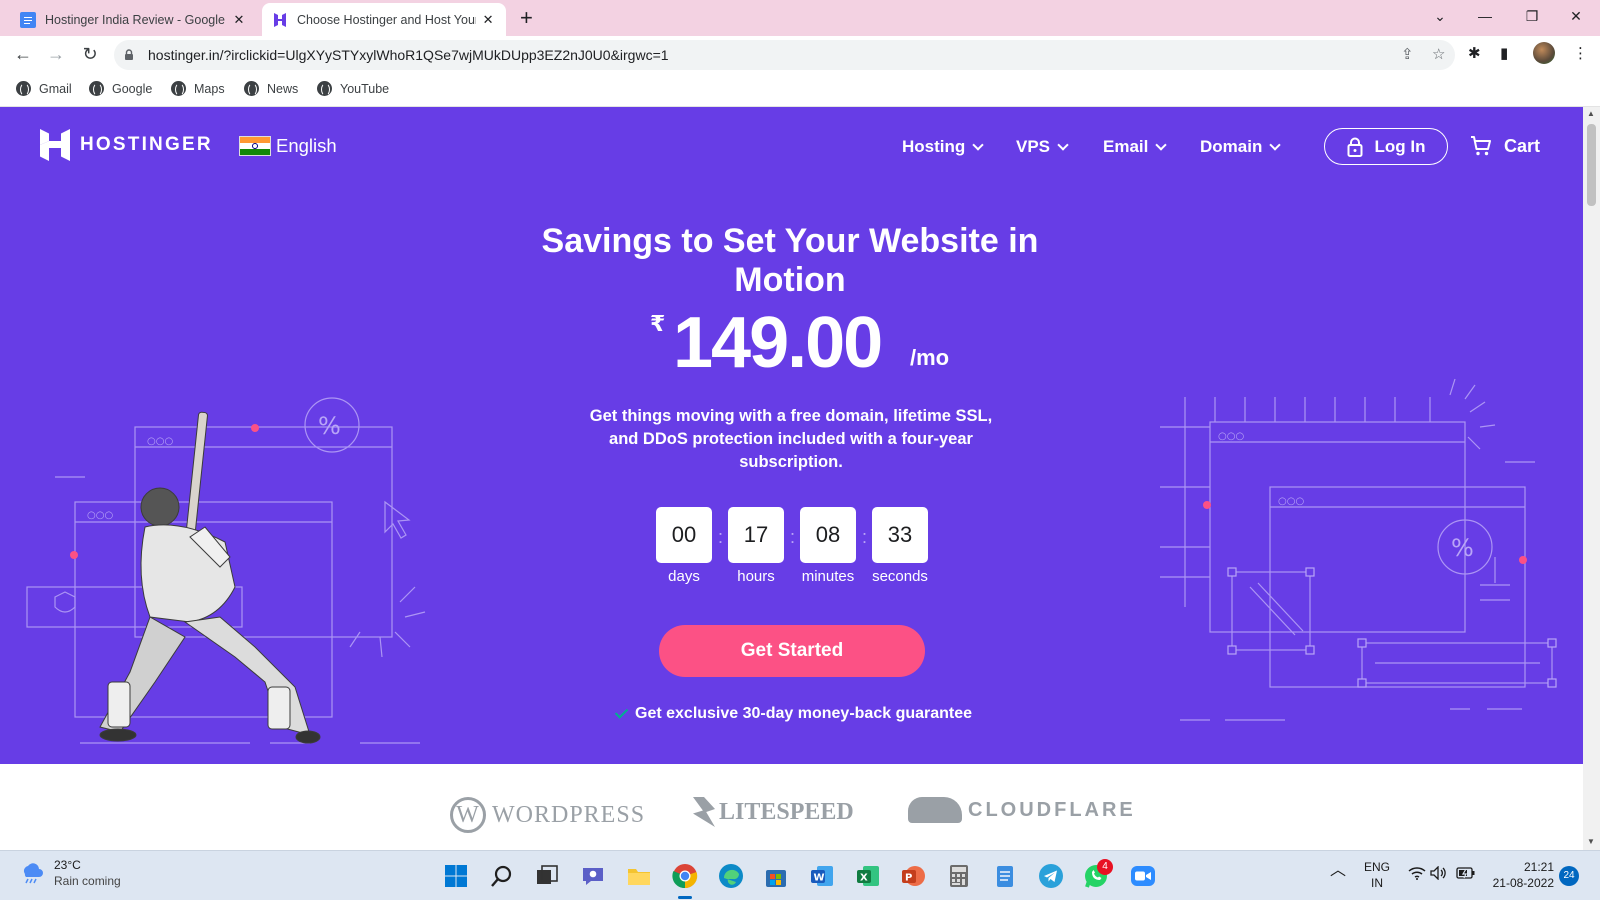 The height and width of the screenshot is (900, 1600). What do you see at coordinates (1569, 876) in the screenshot?
I see `notification-center-badge: 24` at bounding box center [1569, 876].